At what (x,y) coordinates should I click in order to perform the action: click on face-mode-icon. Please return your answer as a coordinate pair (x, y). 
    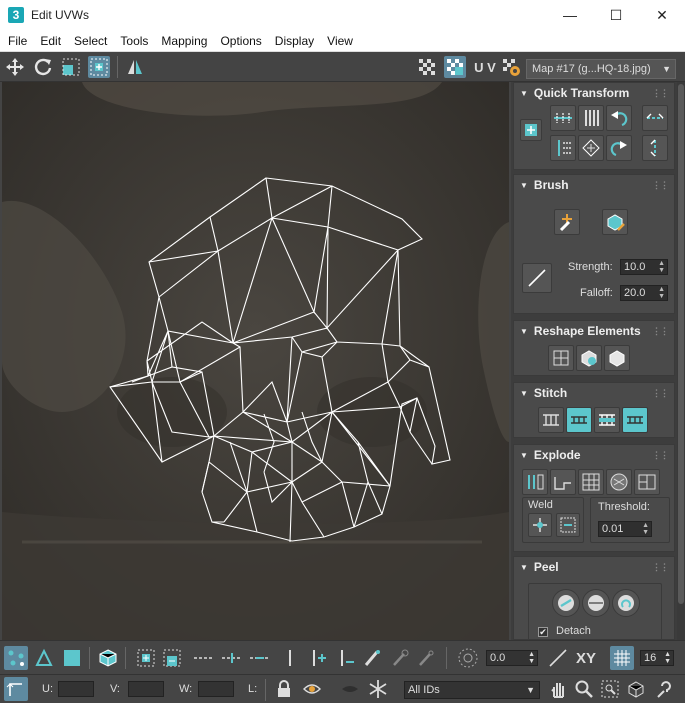
    Looking at the image, I should click on (72, 658).